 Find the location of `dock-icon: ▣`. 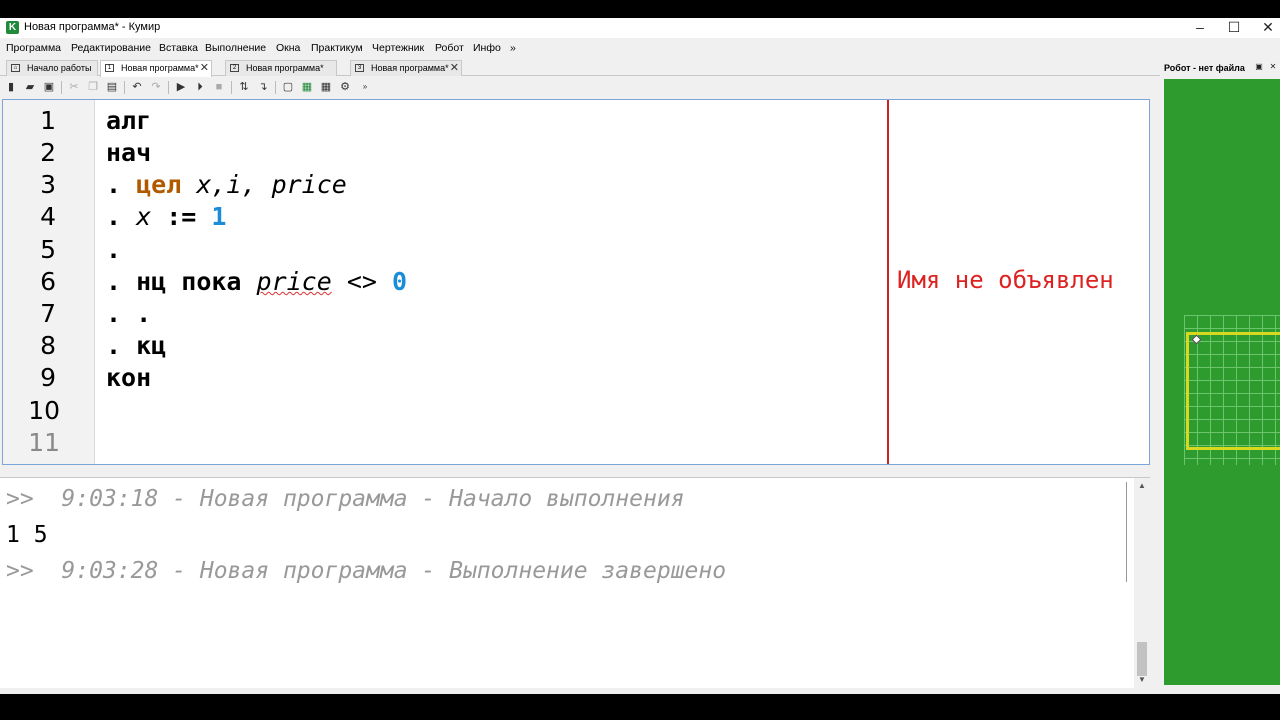

dock-icon: ▣ is located at coordinates (1259, 67).